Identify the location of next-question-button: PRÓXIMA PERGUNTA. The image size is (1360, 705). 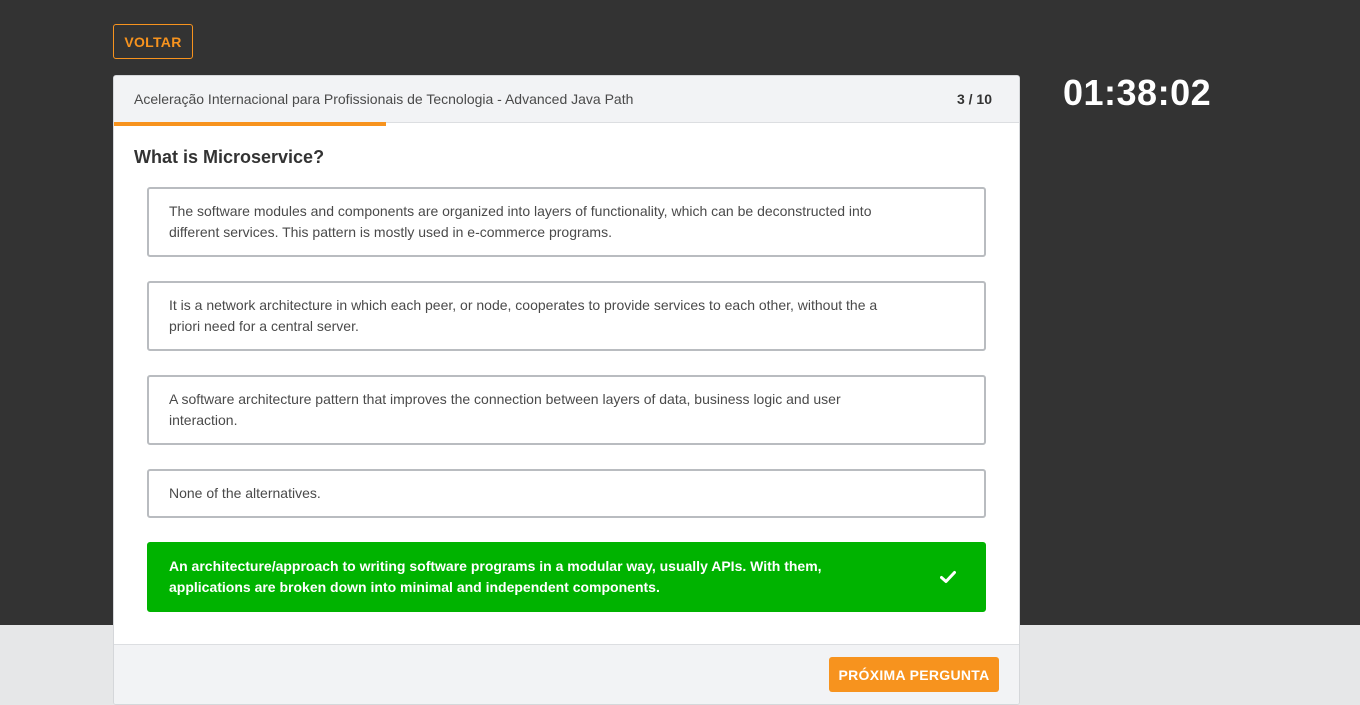
(914, 674).